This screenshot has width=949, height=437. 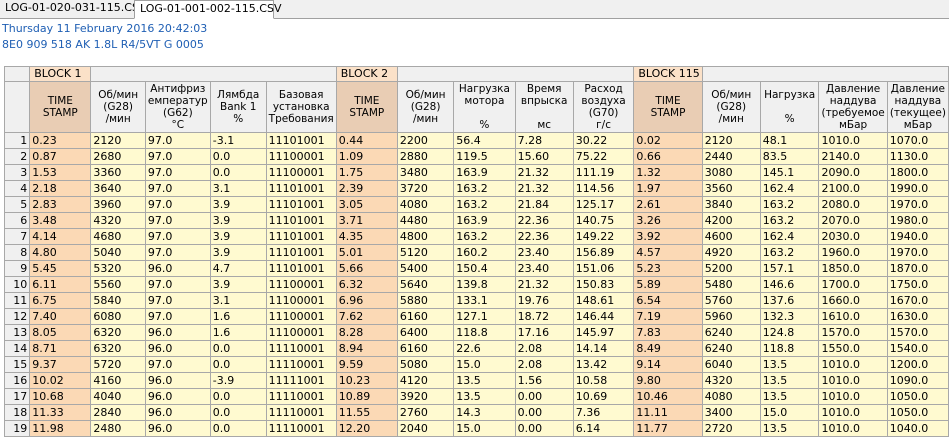 What do you see at coordinates (60, 220) in the screenshot?
I see `timestamp-cell: 3.48` at bounding box center [60, 220].